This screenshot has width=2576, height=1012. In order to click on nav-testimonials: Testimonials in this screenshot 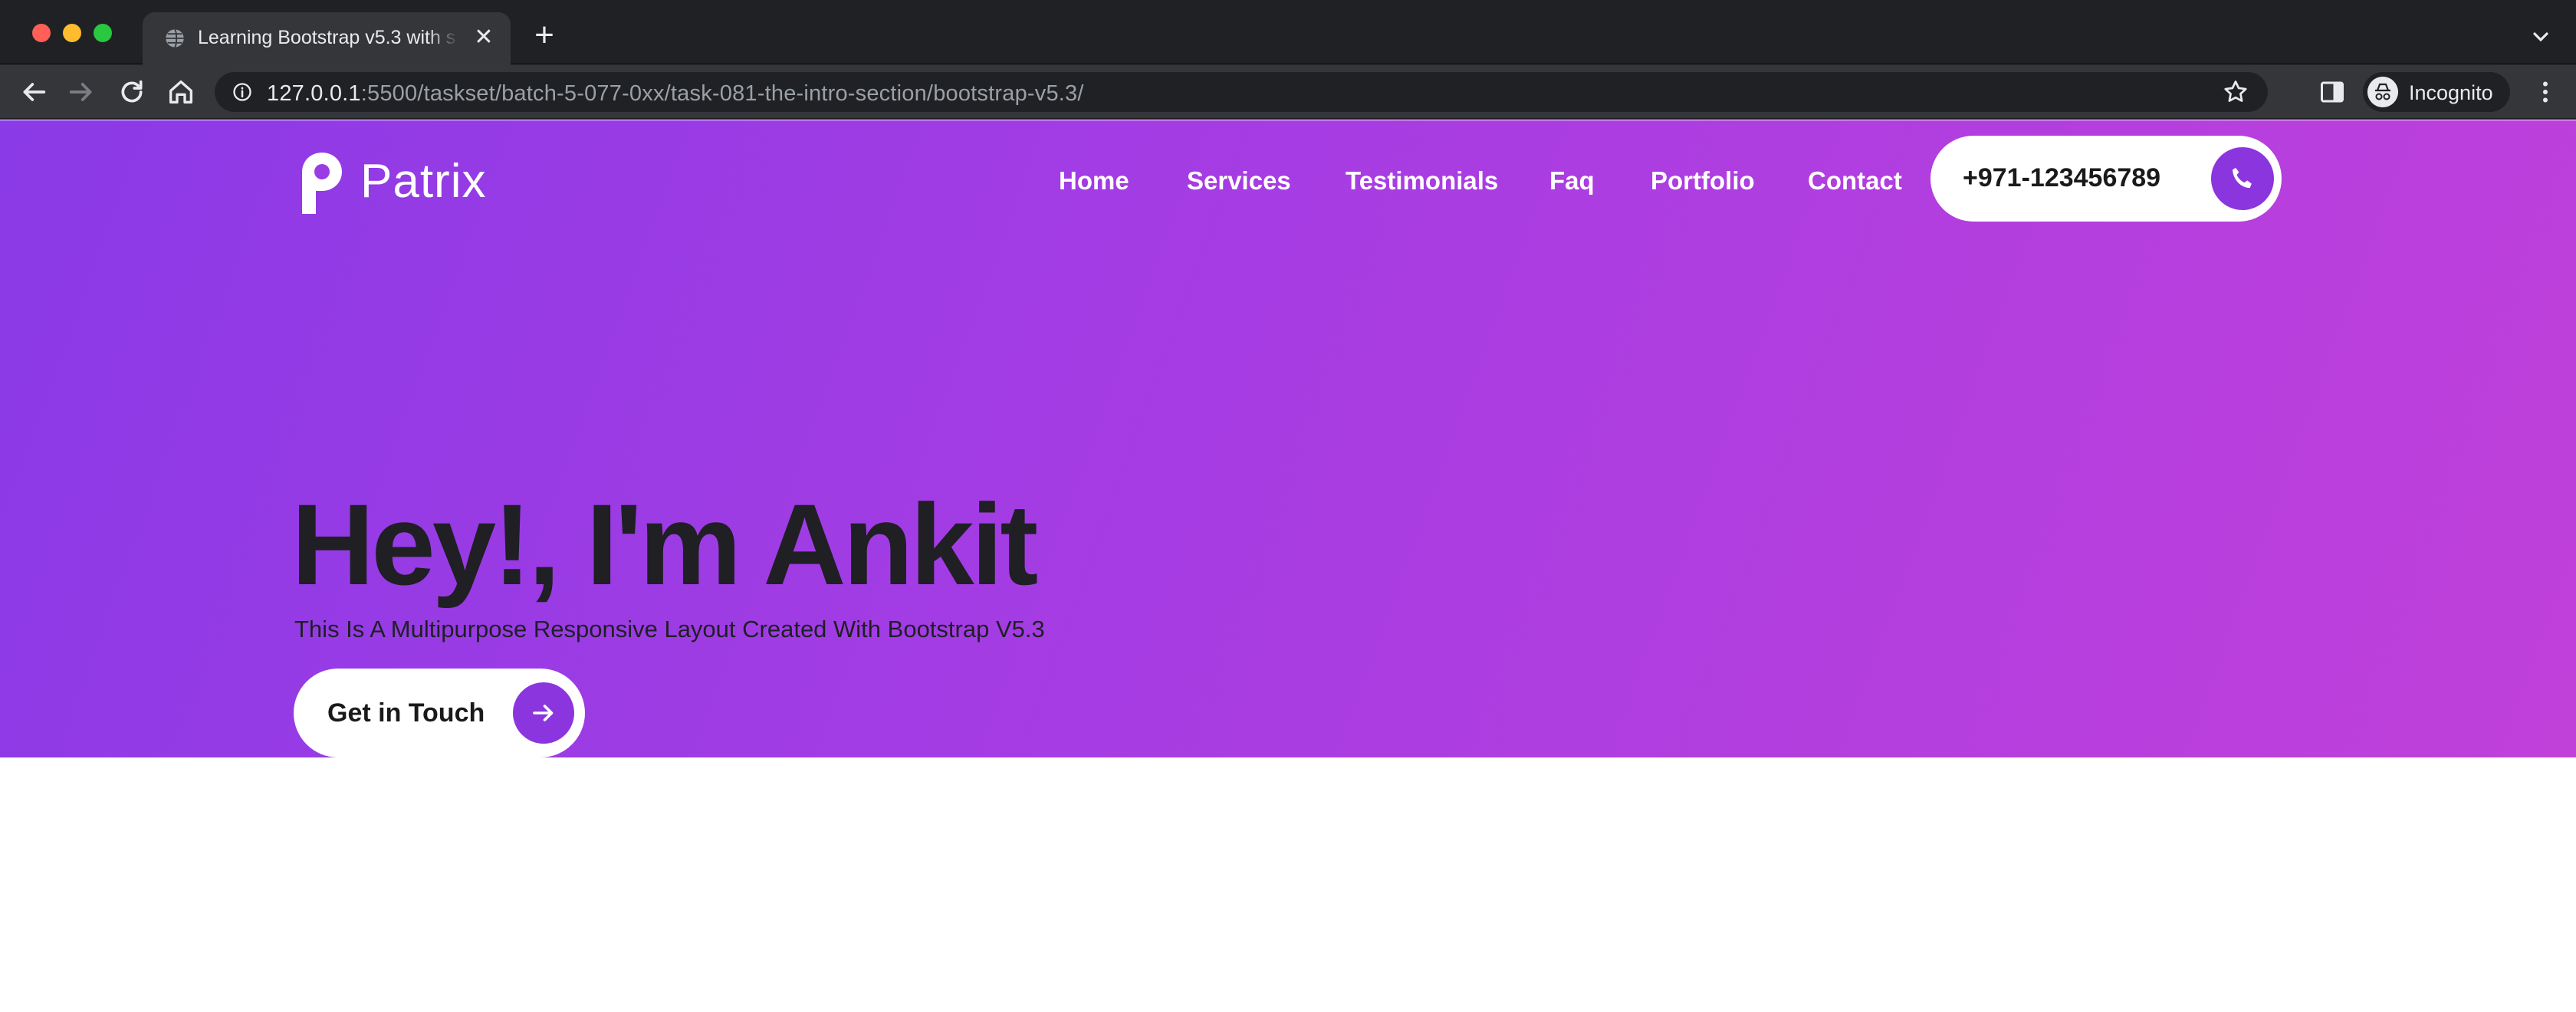, I will do `click(1422, 181)`.